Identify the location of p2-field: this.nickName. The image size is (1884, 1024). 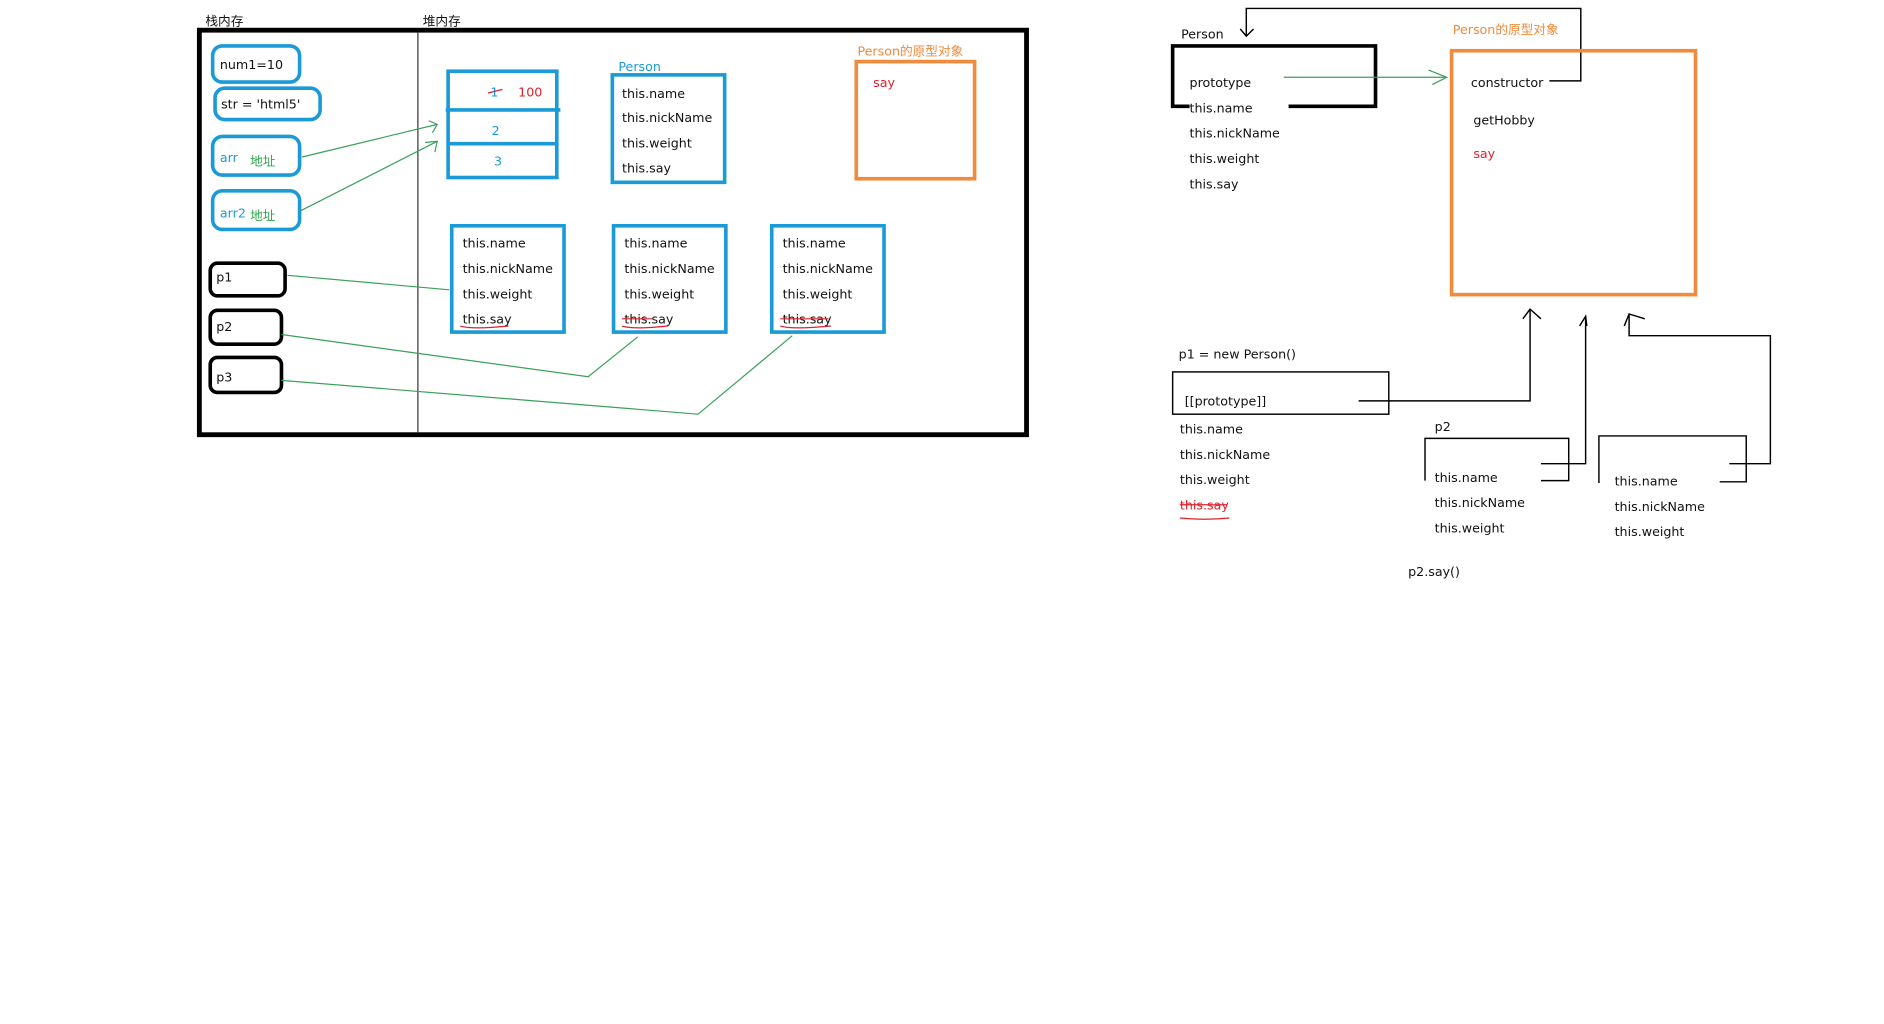
(1480, 502).